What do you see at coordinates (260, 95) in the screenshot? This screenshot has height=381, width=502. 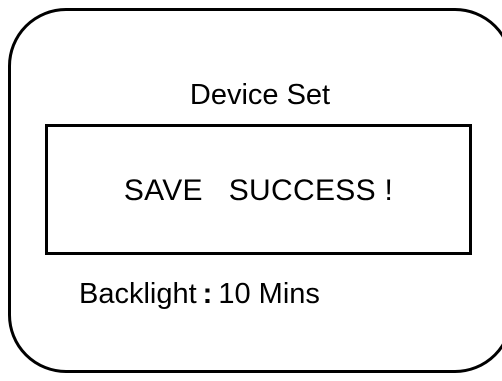 I see `screen-title: Device Set` at bounding box center [260, 95].